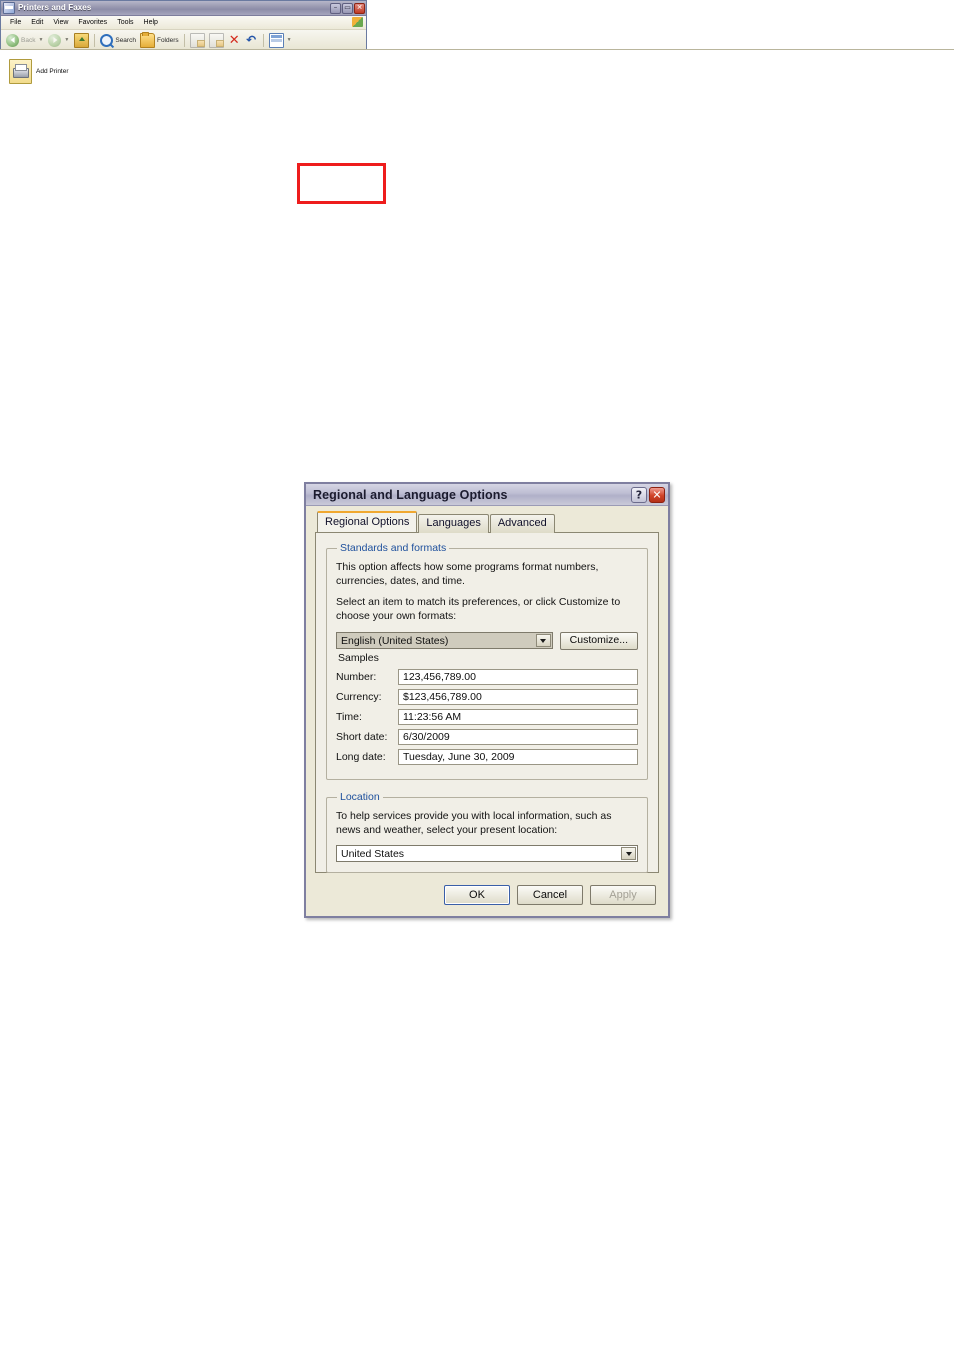 The width and height of the screenshot is (954, 1350). Describe the element at coordinates (367, 521) in the screenshot. I see `tab-regional-options: Regional Options` at that location.